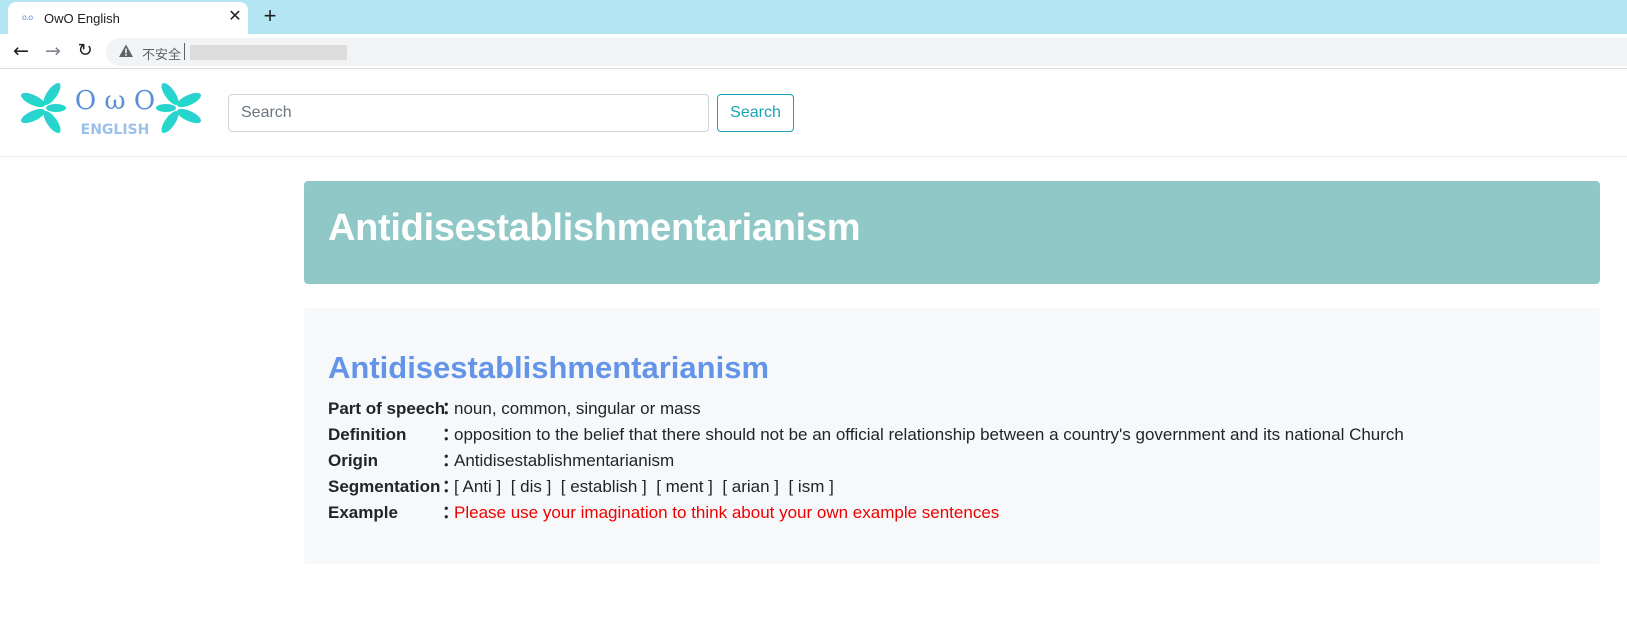  What do you see at coordinates (126, 50) in the screenshot?
I see `warning-icon` at bounding box center [126, 50].